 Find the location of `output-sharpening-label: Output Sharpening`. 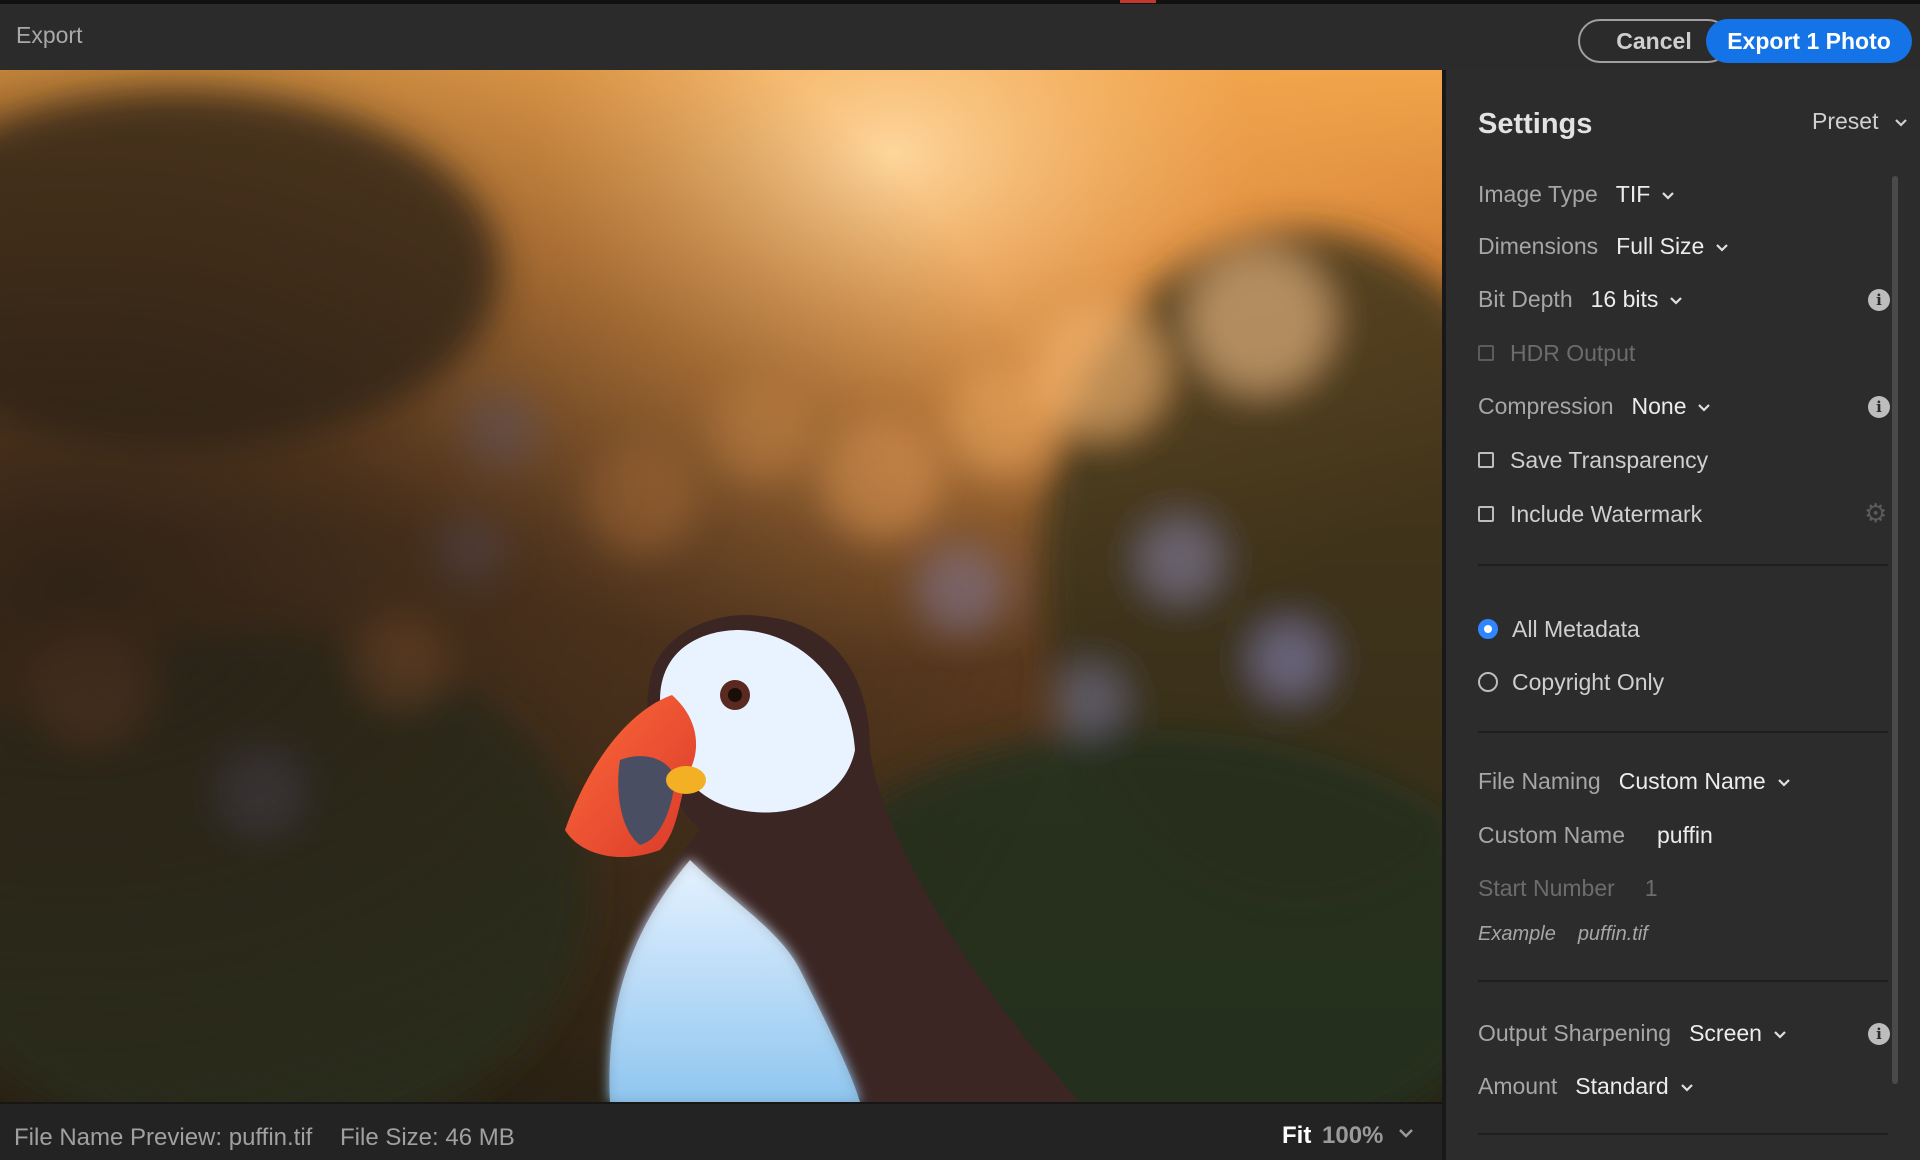

output-sharpening-label: Output Sharpening is located at coordinates (1575, 1033).